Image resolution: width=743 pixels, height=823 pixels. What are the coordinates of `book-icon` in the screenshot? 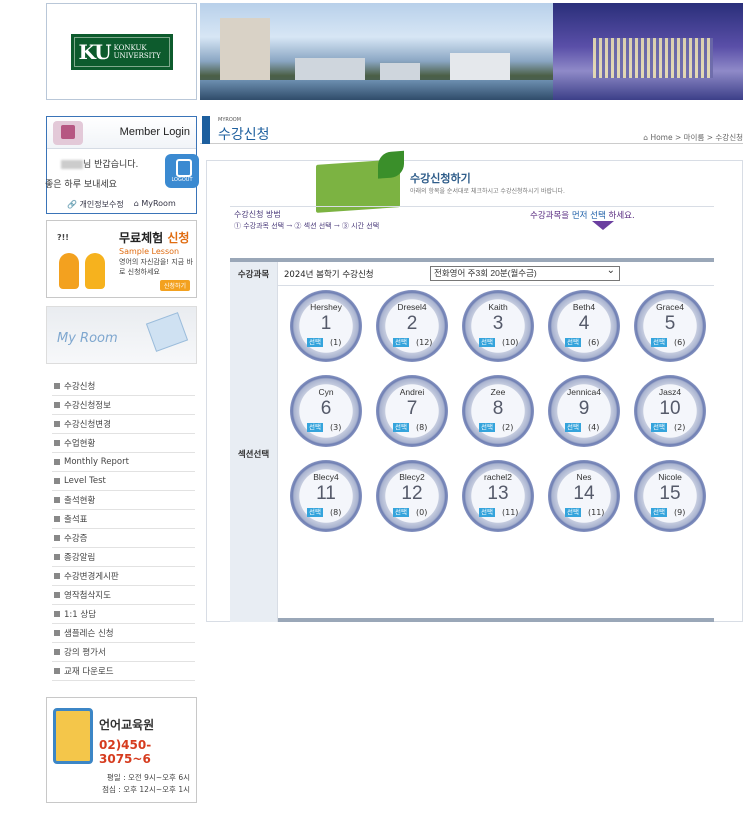 It's located at (358, 186).